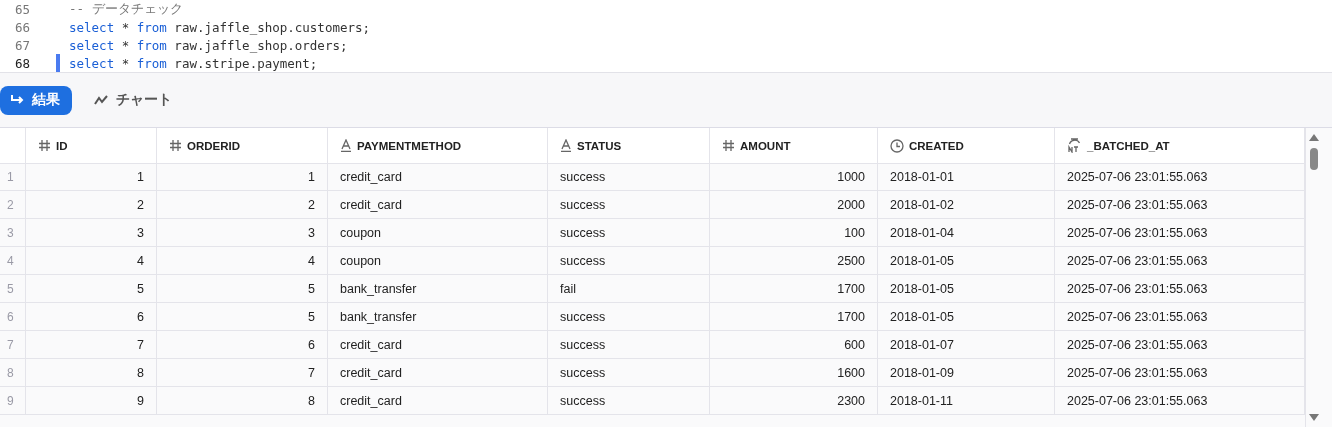  What do you see at coordinates (208, 45) in the screenshot?
I see `code-line: select * from raw.jaffle_shop.orders;` at bounding box center [208, 45].